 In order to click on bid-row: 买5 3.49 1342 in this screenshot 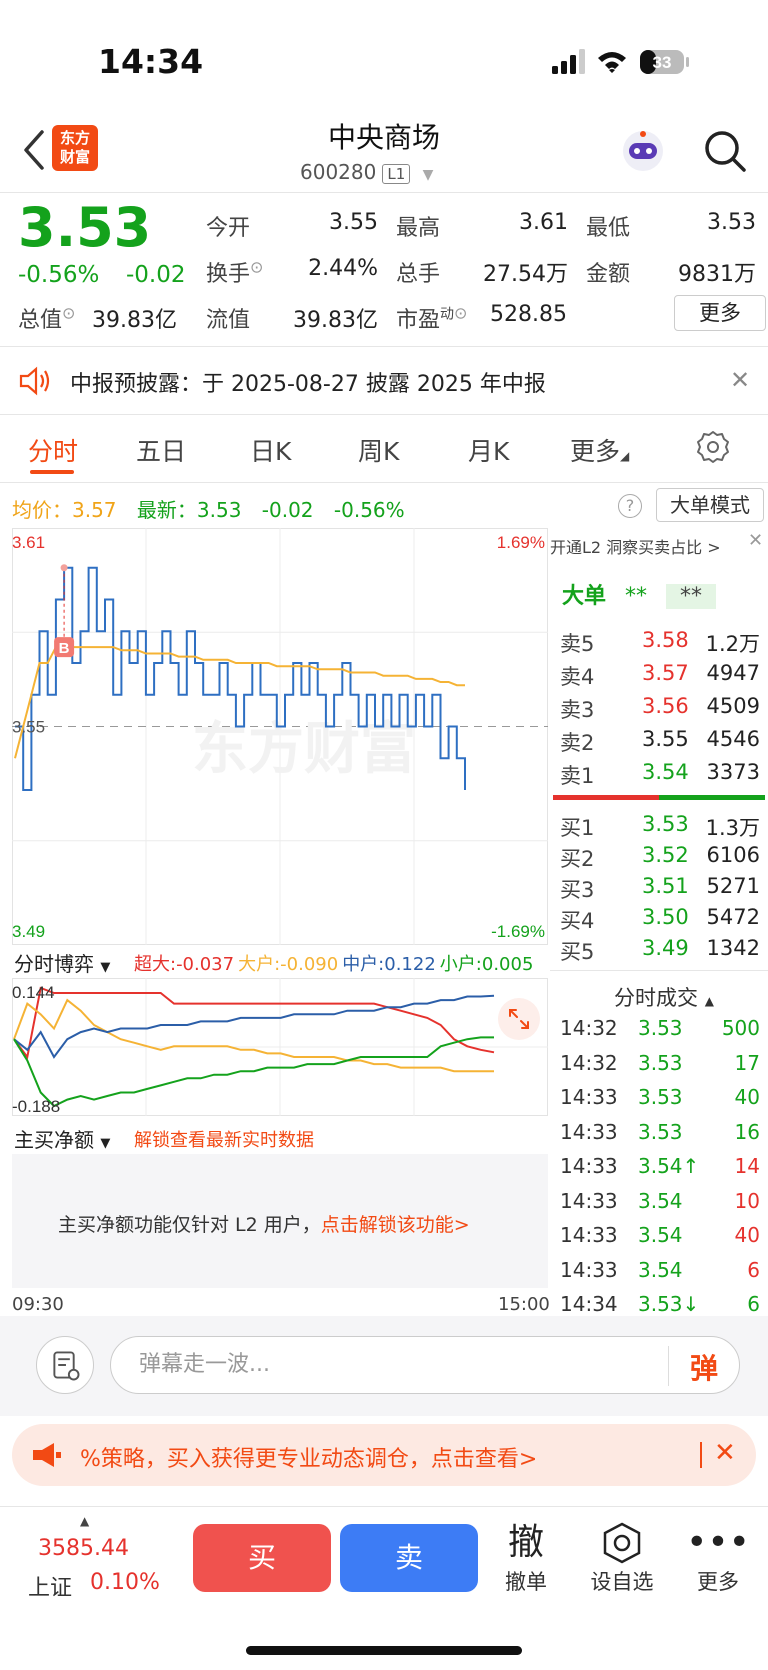, I will do `click(658, 952)`.